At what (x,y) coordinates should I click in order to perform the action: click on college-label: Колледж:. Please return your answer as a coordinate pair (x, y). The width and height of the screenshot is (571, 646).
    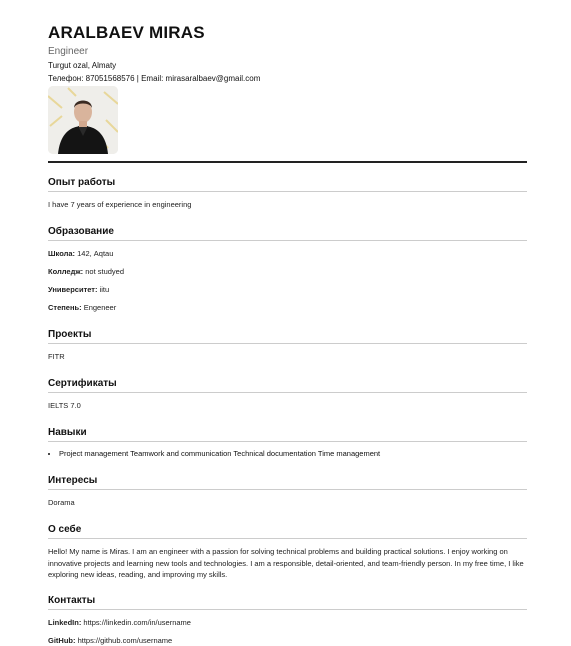
    Looking at the image, I should click on (66, 271).